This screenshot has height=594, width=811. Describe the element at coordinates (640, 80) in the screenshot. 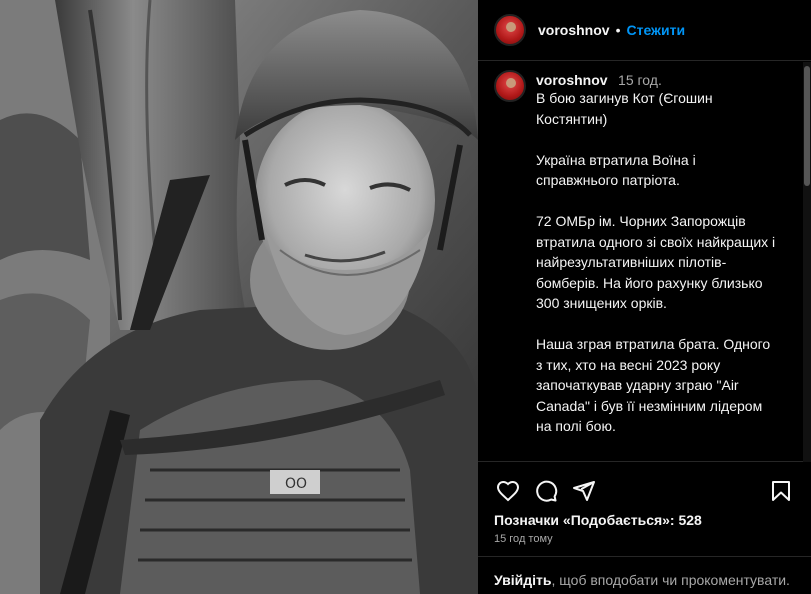

I see `caption-time: 15 год.` at that location.